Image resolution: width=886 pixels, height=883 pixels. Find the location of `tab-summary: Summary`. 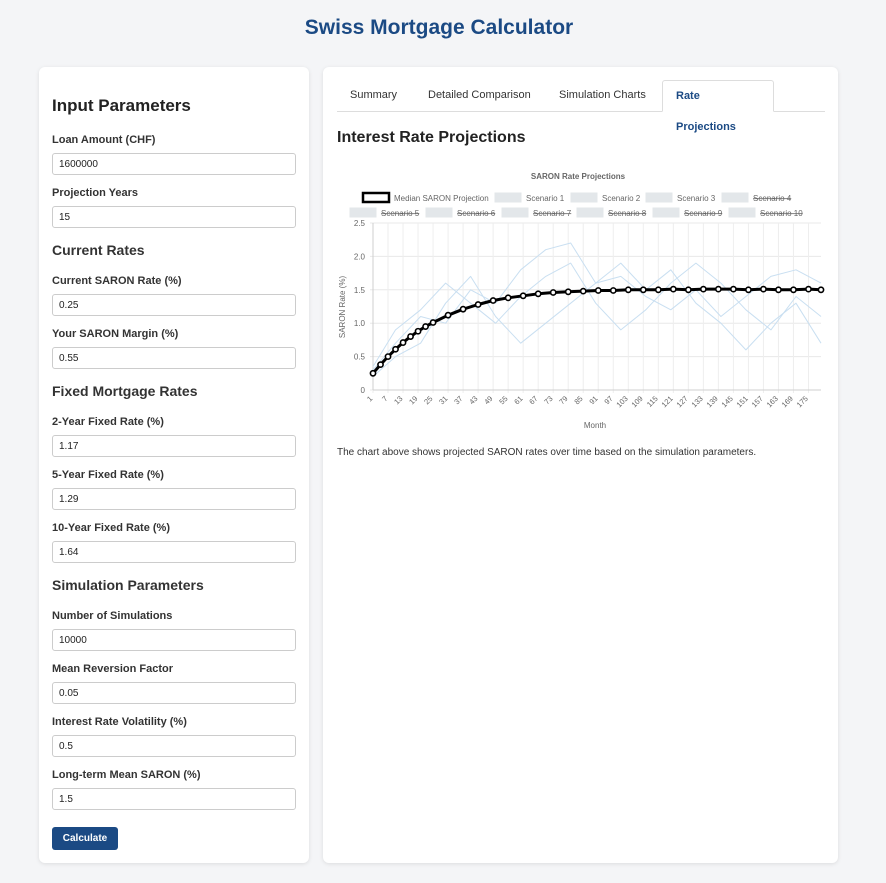

tab-summary: Summary is located at coordinates (373, 95).